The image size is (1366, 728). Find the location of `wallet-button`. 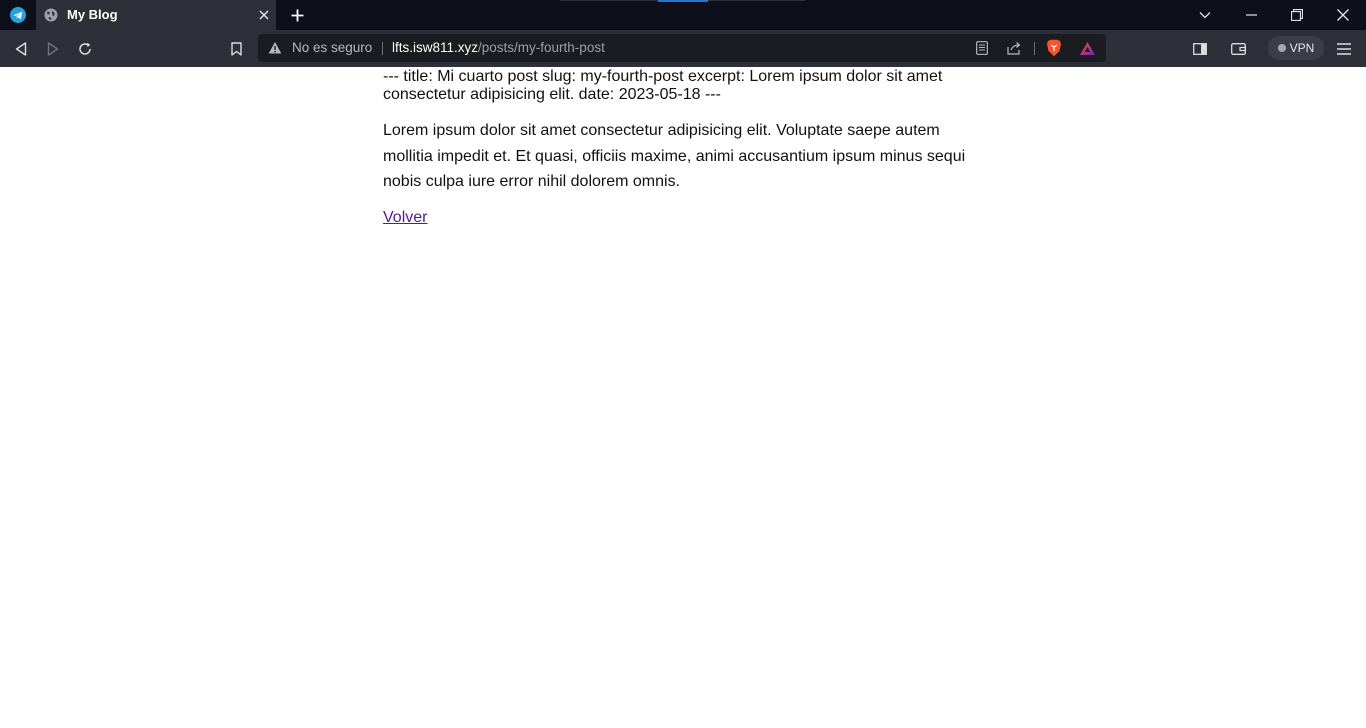

wallet-button is located at coordinates (1238, 48).